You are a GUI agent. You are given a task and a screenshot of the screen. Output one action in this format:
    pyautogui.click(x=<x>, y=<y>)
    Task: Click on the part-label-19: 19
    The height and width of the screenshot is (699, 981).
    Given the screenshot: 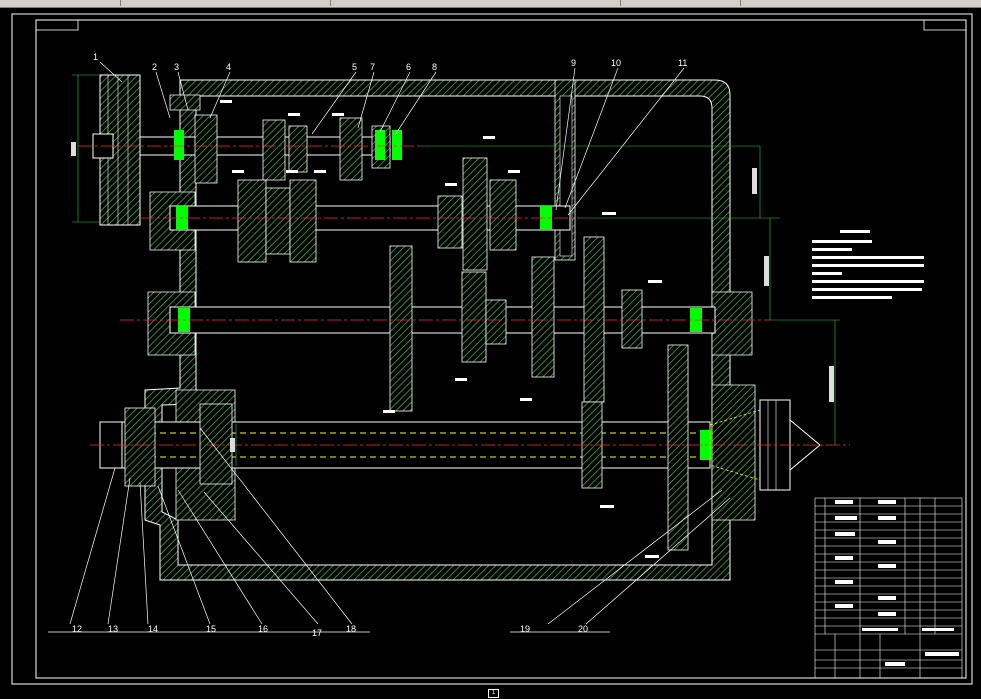 What is the action you would take?
    pyautogui.click(x=525, y=629)
    